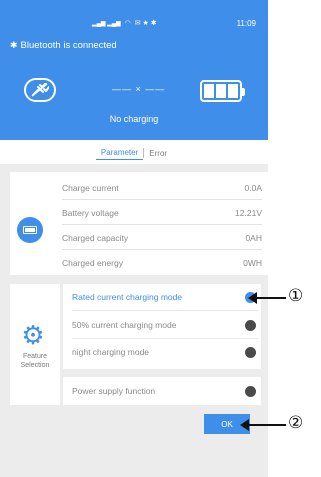  Describe the element at coordinates (165, 352) in the screenshot. I see `mode-night-charging: night charging mode` at that location.